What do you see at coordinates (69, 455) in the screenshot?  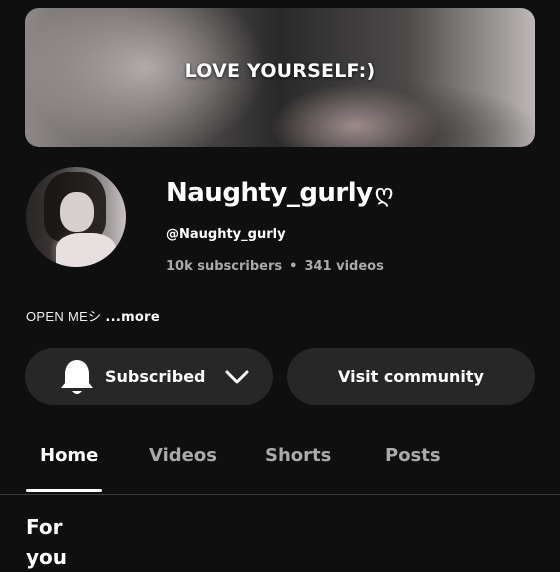 I see `tab-home: Home` at bounding box center [69, 455].